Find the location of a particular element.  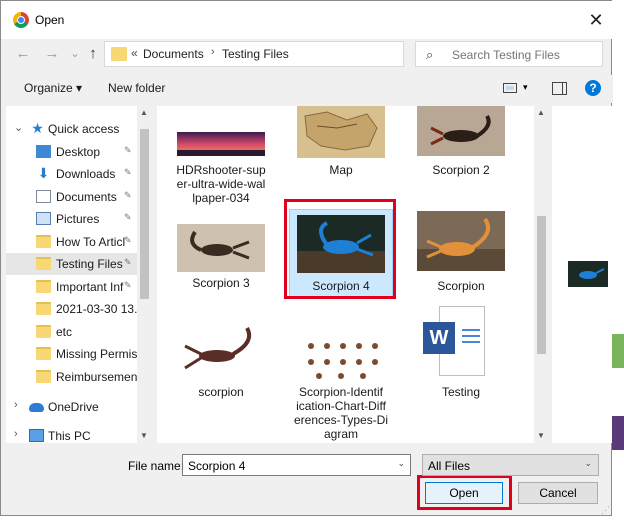

preview-pane-icon is located at coordinates (559, 88).